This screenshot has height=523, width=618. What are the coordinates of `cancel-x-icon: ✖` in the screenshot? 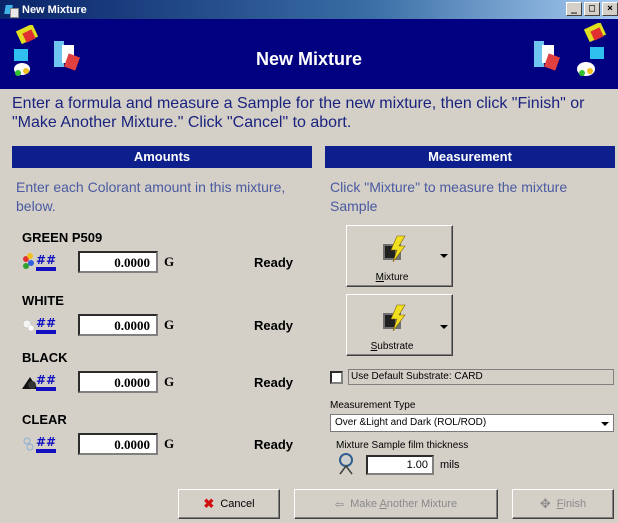 It's located at (209, 503).